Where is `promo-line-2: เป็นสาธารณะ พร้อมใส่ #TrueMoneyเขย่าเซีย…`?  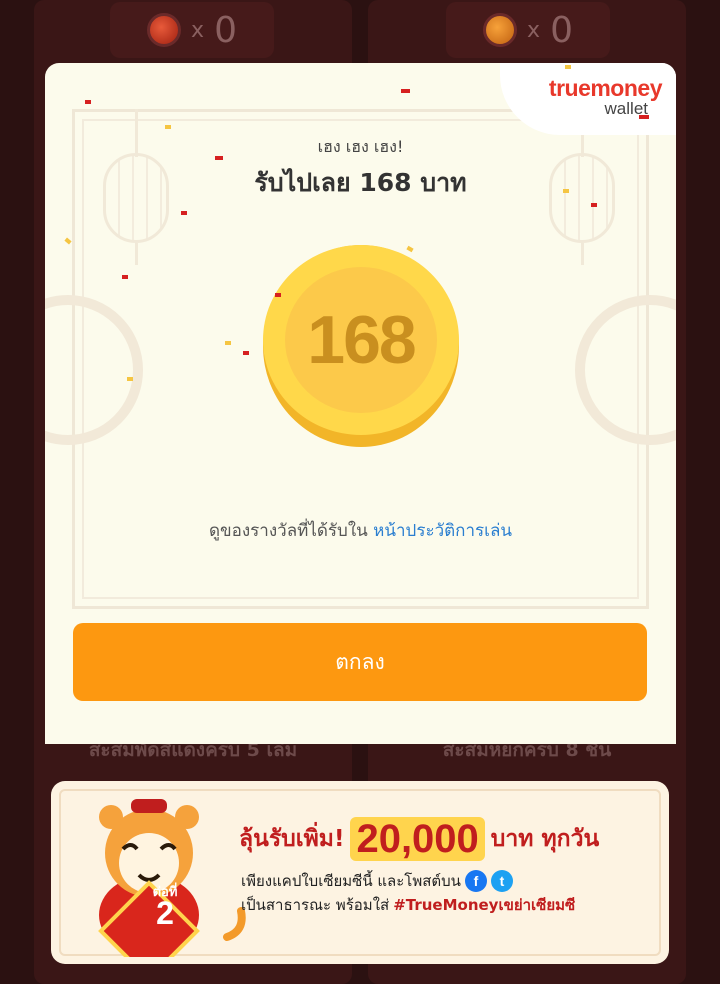
promo-line-2: เป็นสาธารณะ พร้อมใส่ #TrueMoneyเขย่าเซีย… is located at coordinates (408, 905).